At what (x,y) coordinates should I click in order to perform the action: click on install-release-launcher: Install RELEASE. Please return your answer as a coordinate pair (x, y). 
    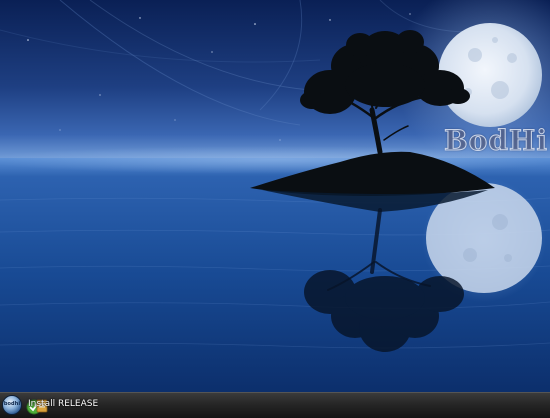
    Looking at the image, I should click on (62, 405).